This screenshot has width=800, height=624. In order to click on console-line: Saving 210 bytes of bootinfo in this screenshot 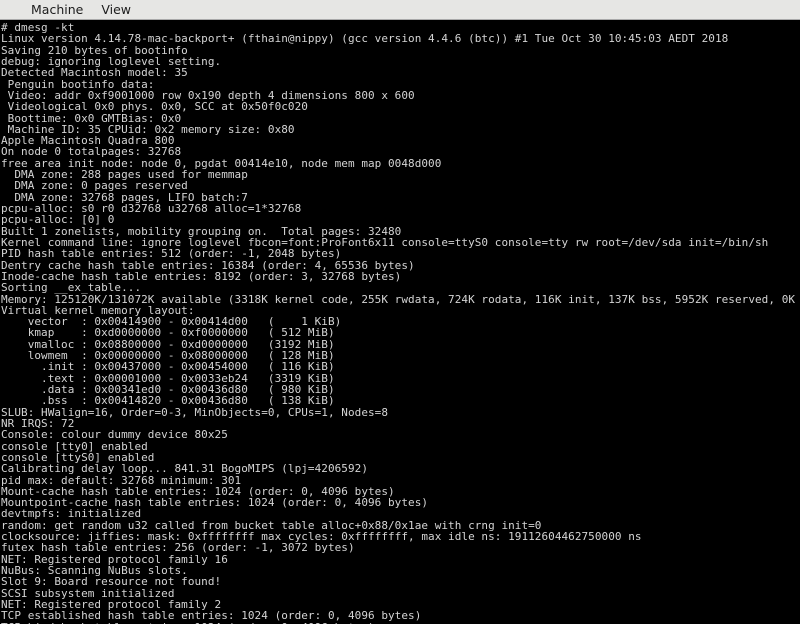, I will do `click(94, 50)`.